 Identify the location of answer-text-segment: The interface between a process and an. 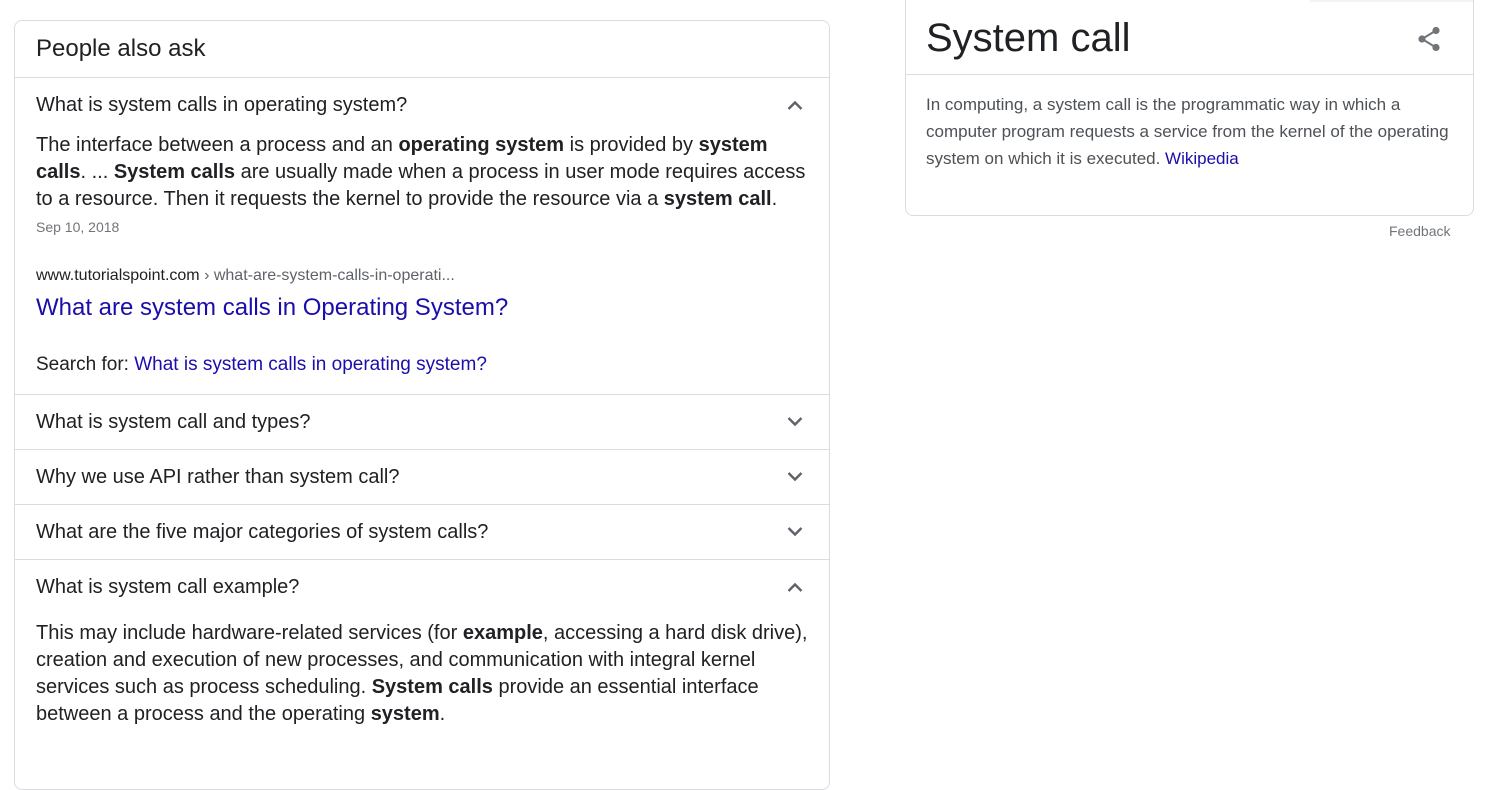
(217, 145).